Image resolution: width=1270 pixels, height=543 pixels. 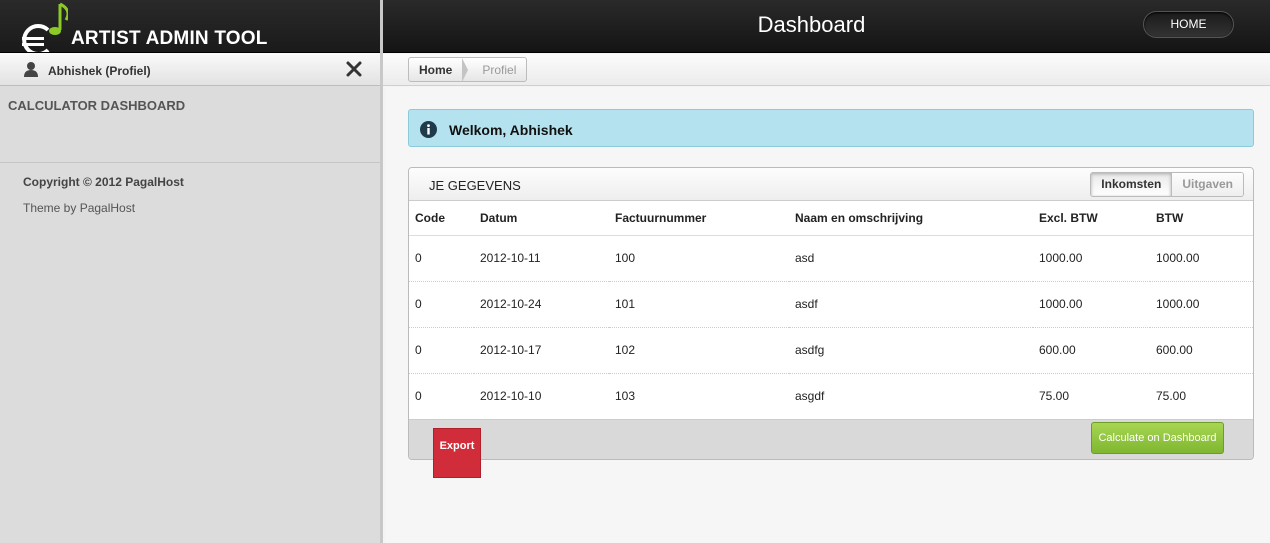 I want to click on column-header-factuurnummer: Factuurnummer, so click(x=699, y=218).